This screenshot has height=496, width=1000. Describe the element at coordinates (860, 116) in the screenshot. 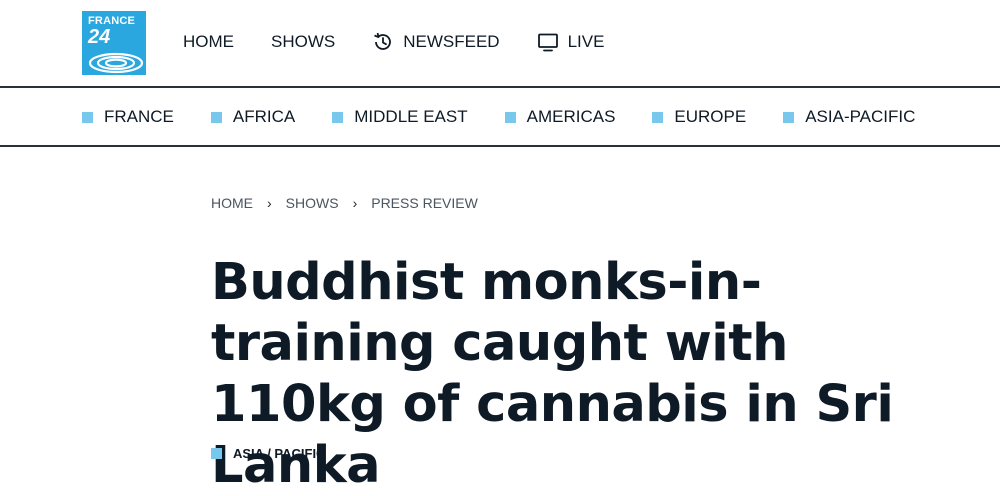

I see `region-label: ASIA-PACIFIC` at that location.